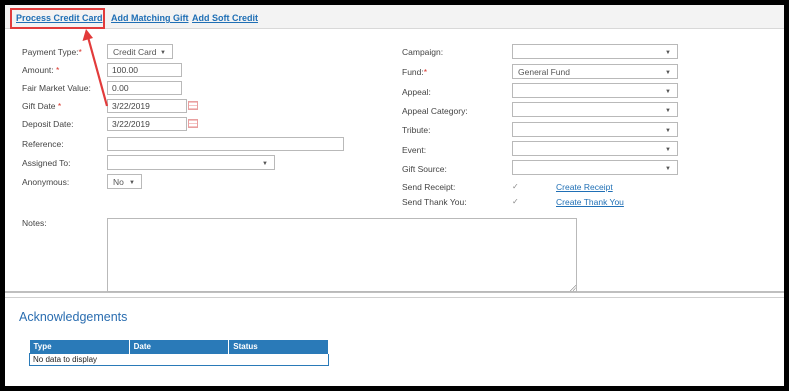 Image resolution: width=789 pixels, height=391 pixels. I want to click on acknowledgements-title: Acknowledgements, so click(73, 317).